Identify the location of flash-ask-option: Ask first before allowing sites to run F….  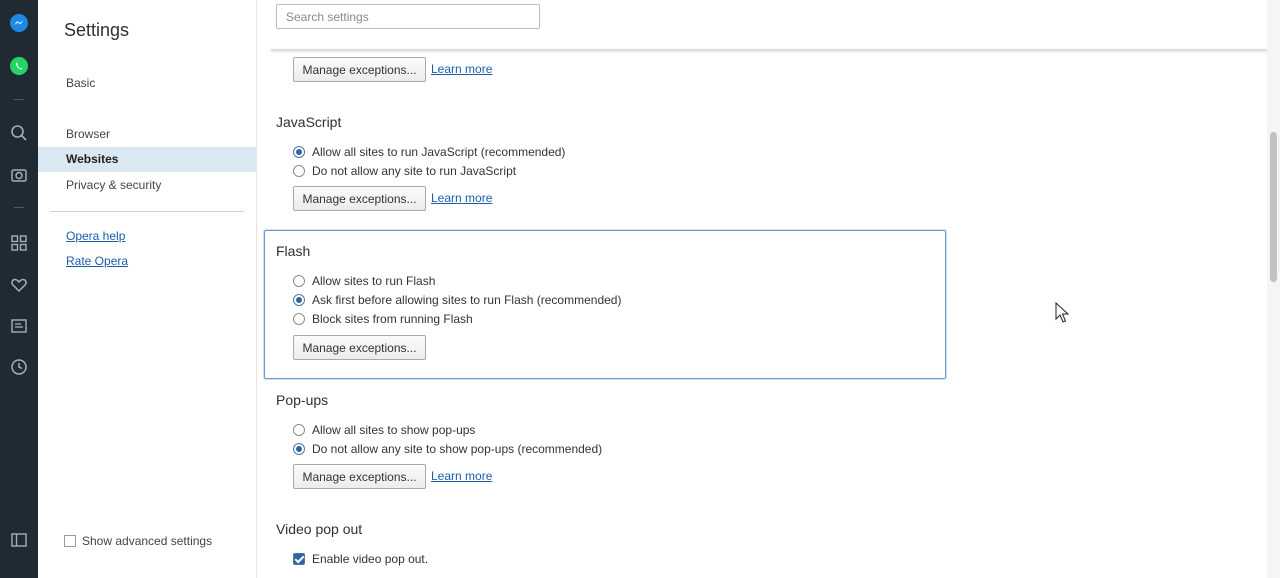
(457, 300).